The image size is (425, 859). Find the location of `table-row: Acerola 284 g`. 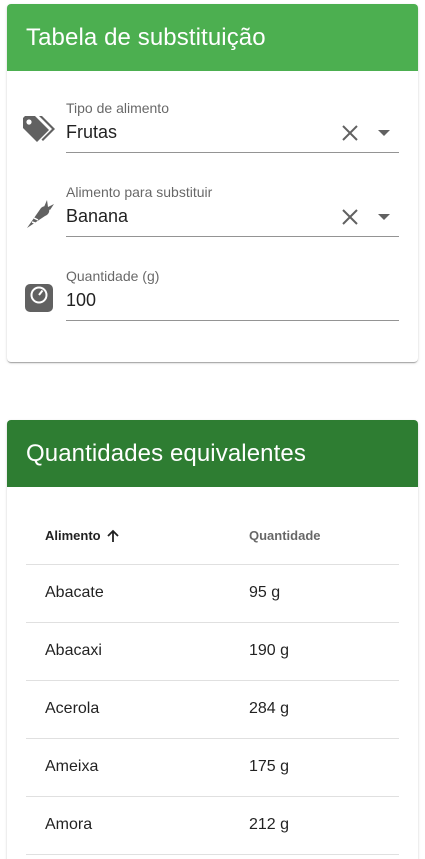

table-row: Acerola 284 g is located at coordinates (212, 709).